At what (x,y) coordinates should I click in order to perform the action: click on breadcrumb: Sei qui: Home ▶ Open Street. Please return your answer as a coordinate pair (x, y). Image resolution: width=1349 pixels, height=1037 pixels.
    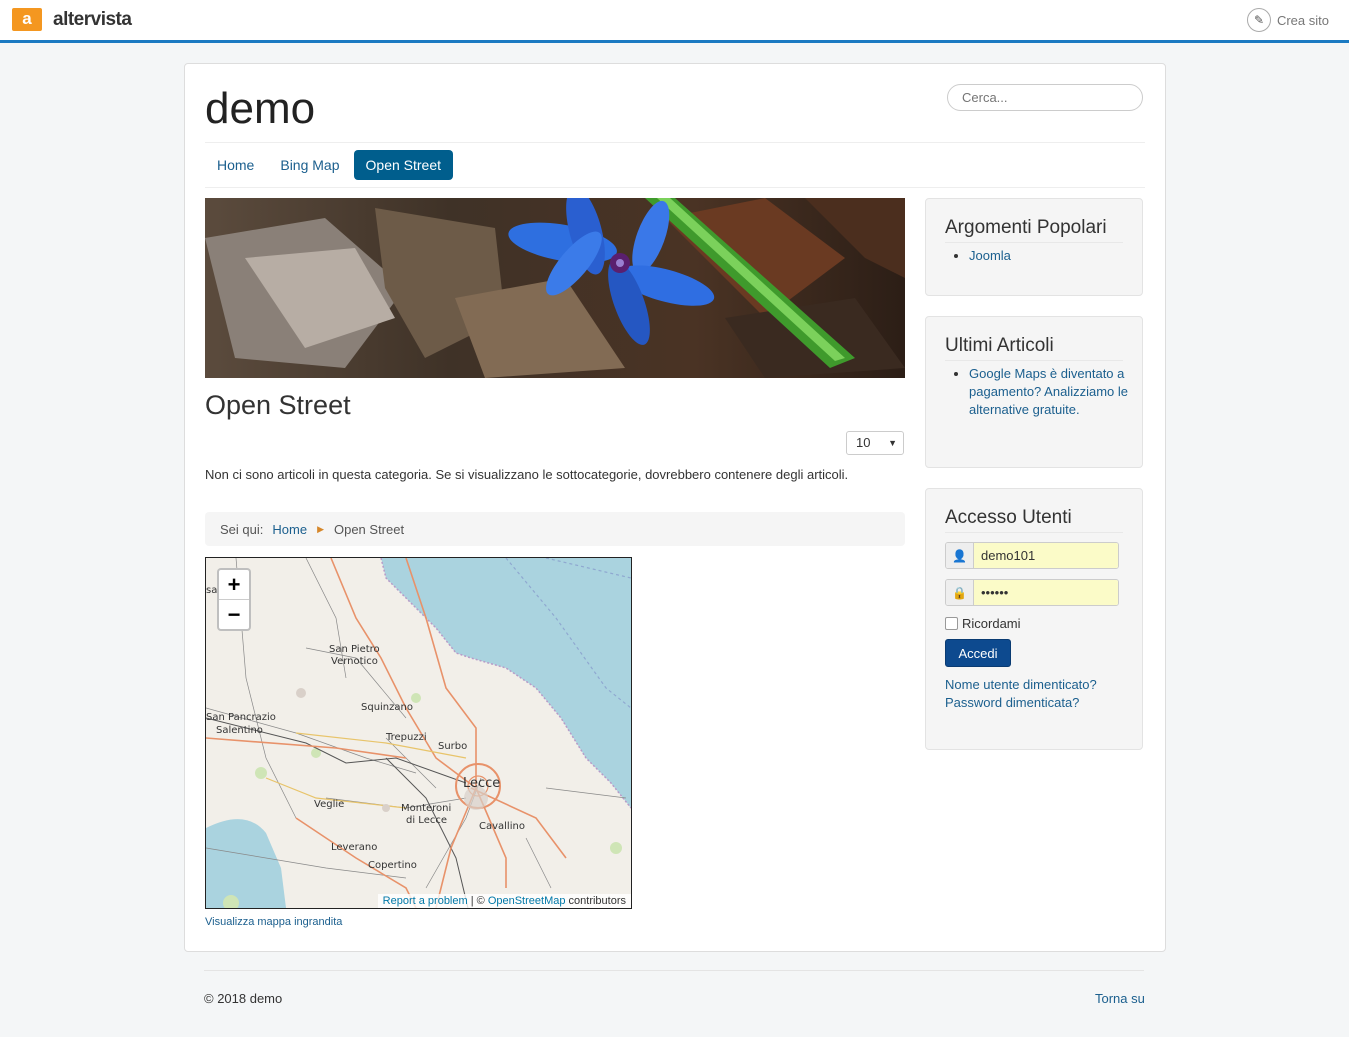
    Looking at the image, I should click on (555, 529).